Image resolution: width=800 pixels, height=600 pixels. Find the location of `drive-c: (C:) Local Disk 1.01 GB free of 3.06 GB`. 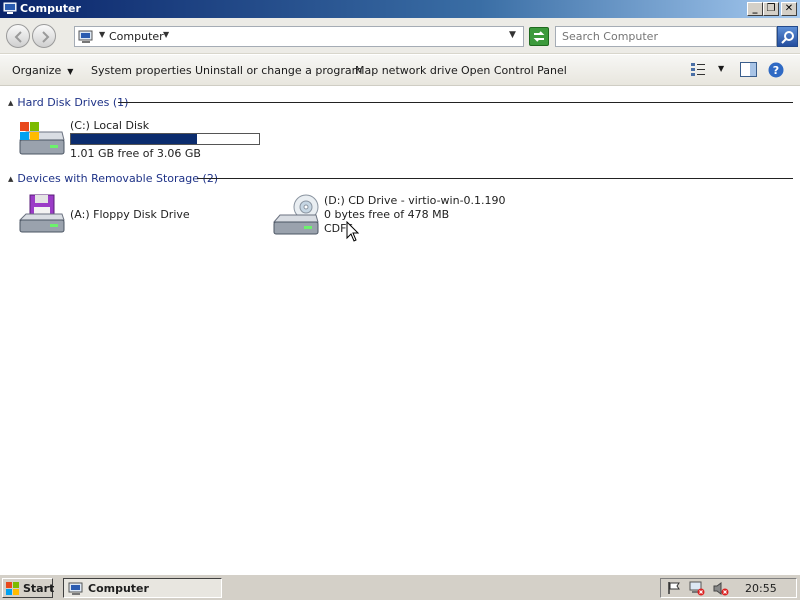

drive-c: (C:) Local Disk 1.01 GB free of 3.06 GB is located at coordinates (146, 140).